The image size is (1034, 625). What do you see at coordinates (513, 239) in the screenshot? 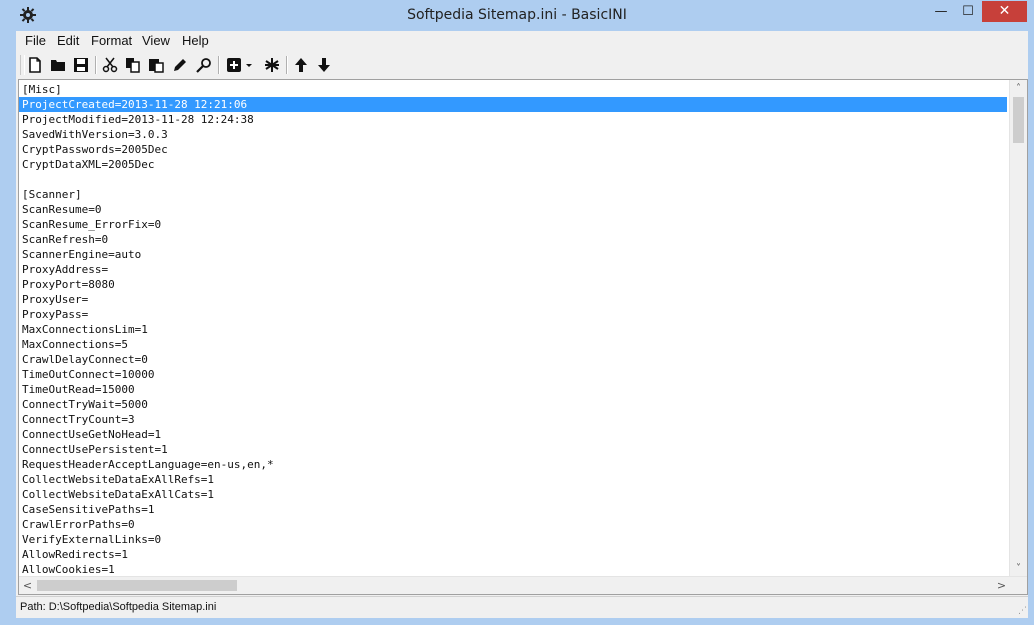
I see `editor-line: ScanRefresh=0` at bounding box center [513, 239].